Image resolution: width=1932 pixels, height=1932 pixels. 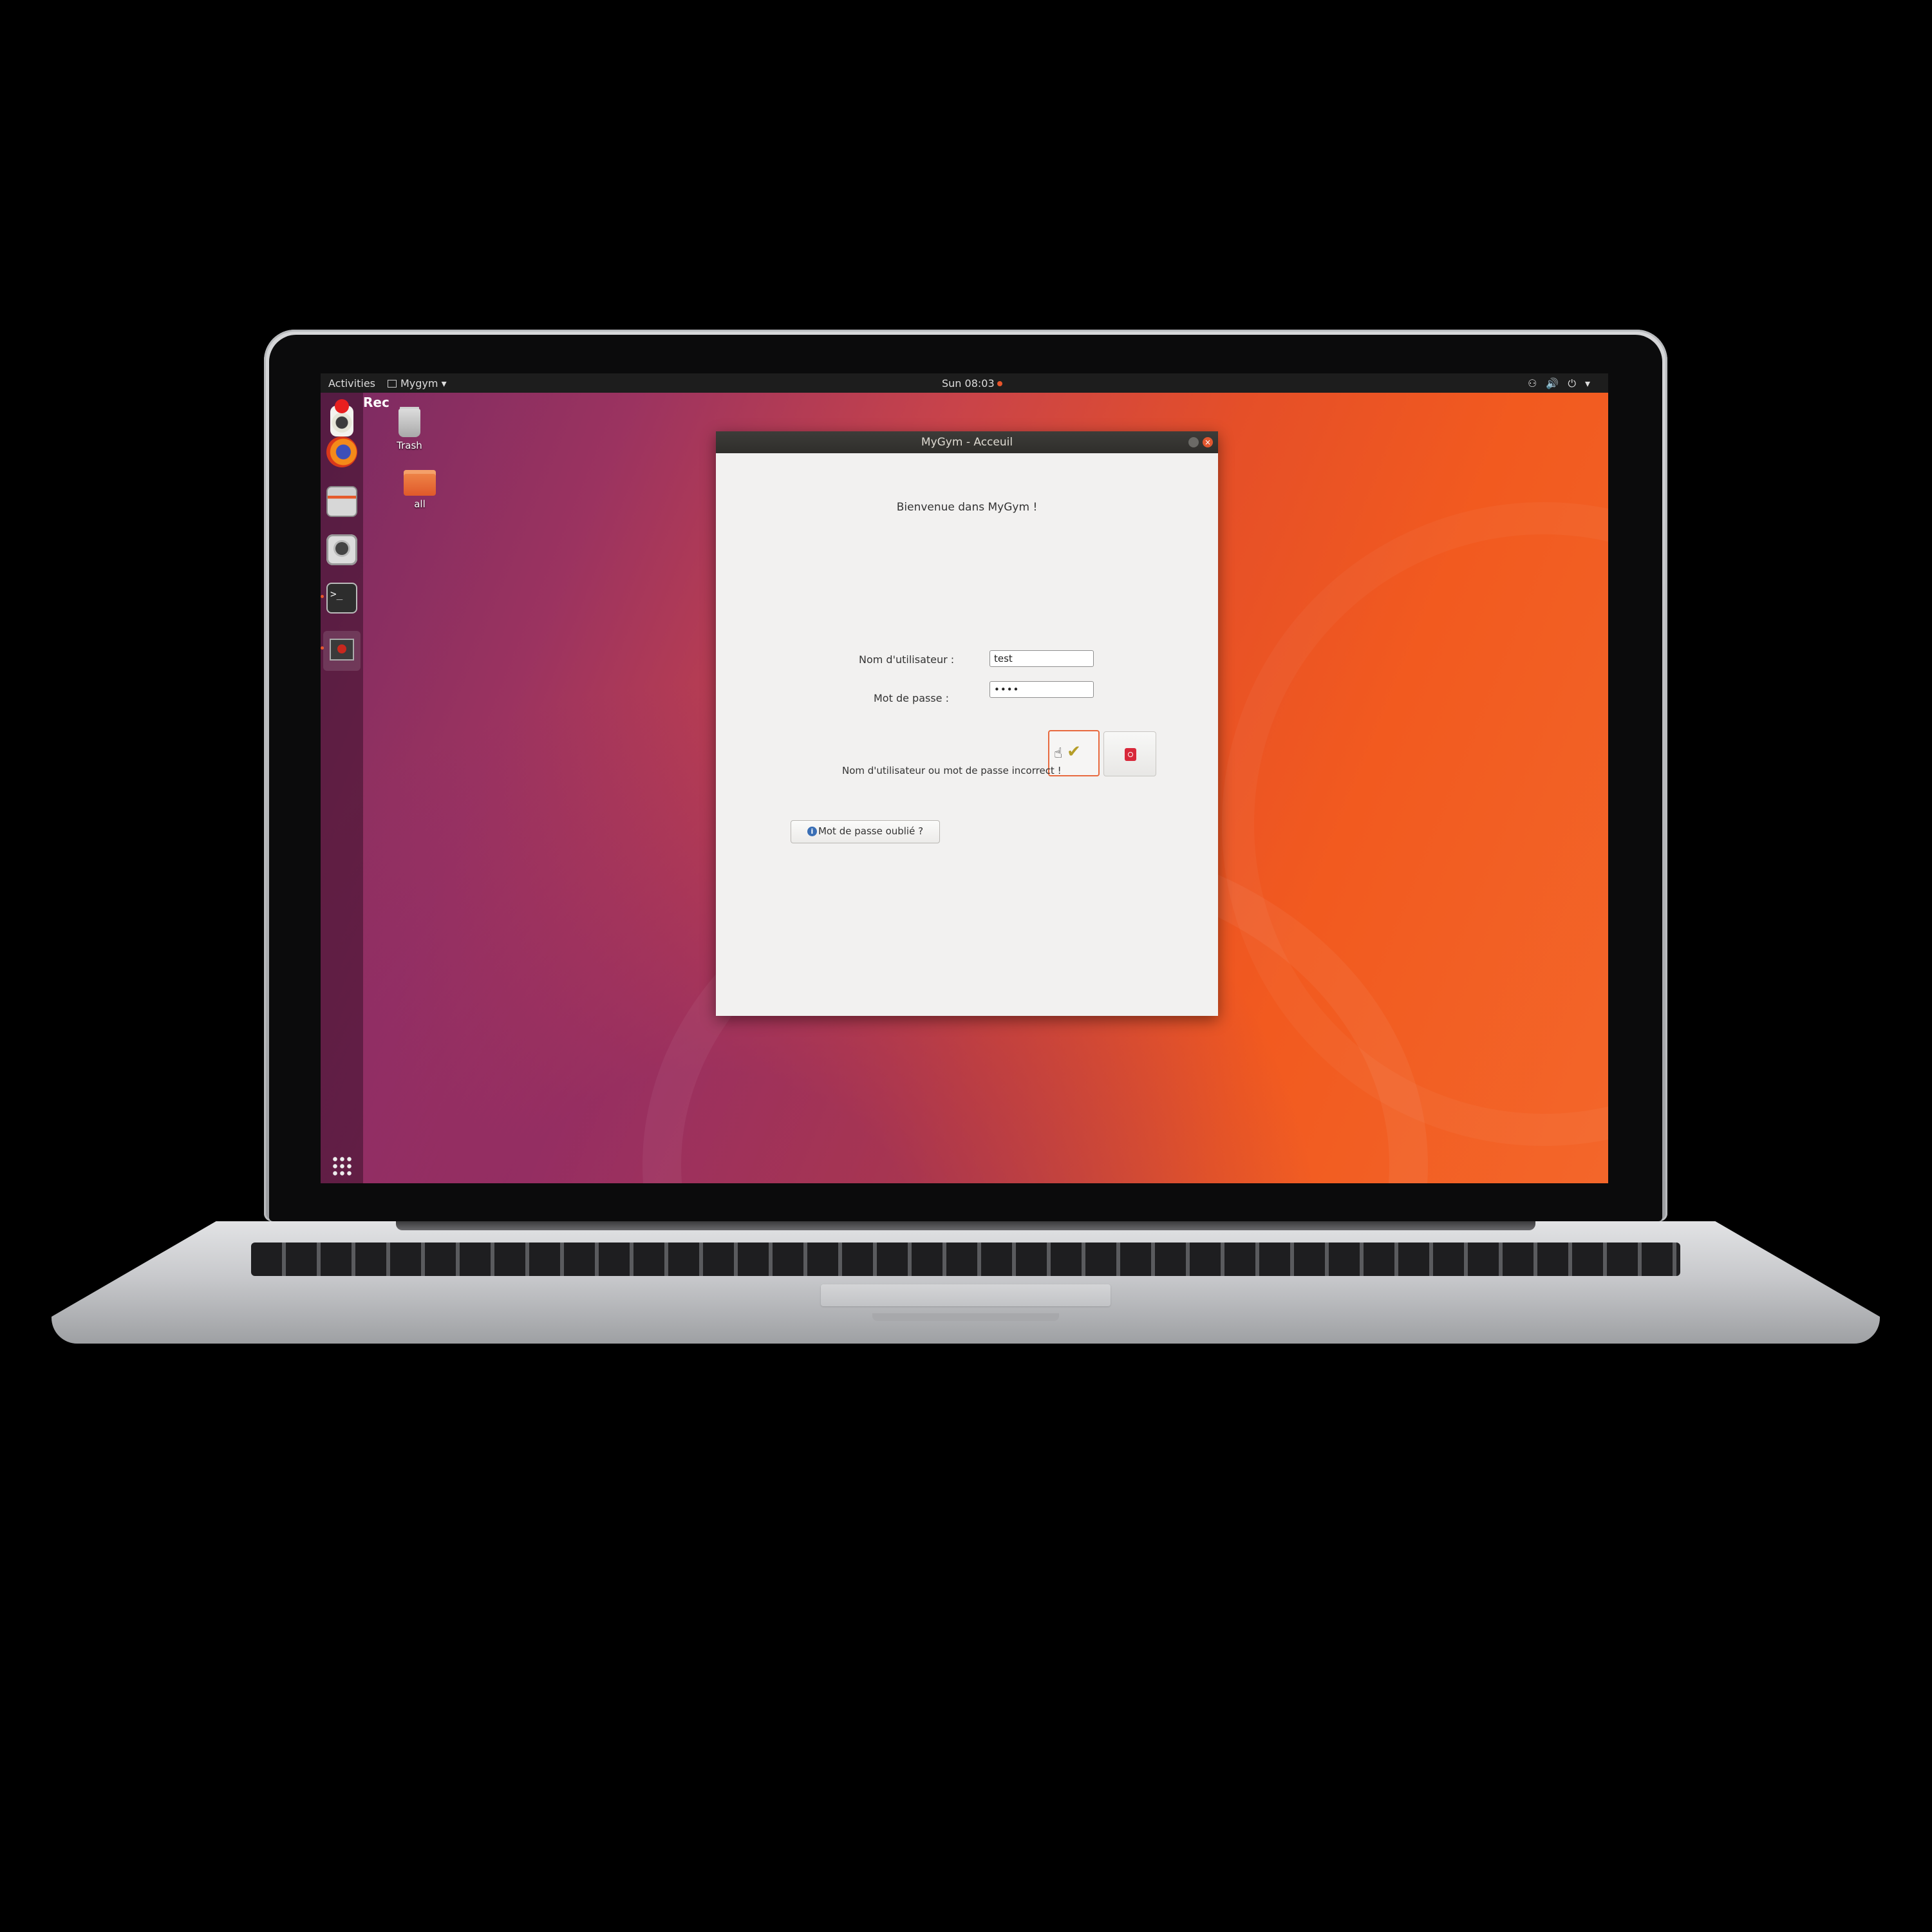 What do you see at coordinates (965, 1317) in the screenshot?
I see `laptop-notch` at bounding box center [965, 1317].